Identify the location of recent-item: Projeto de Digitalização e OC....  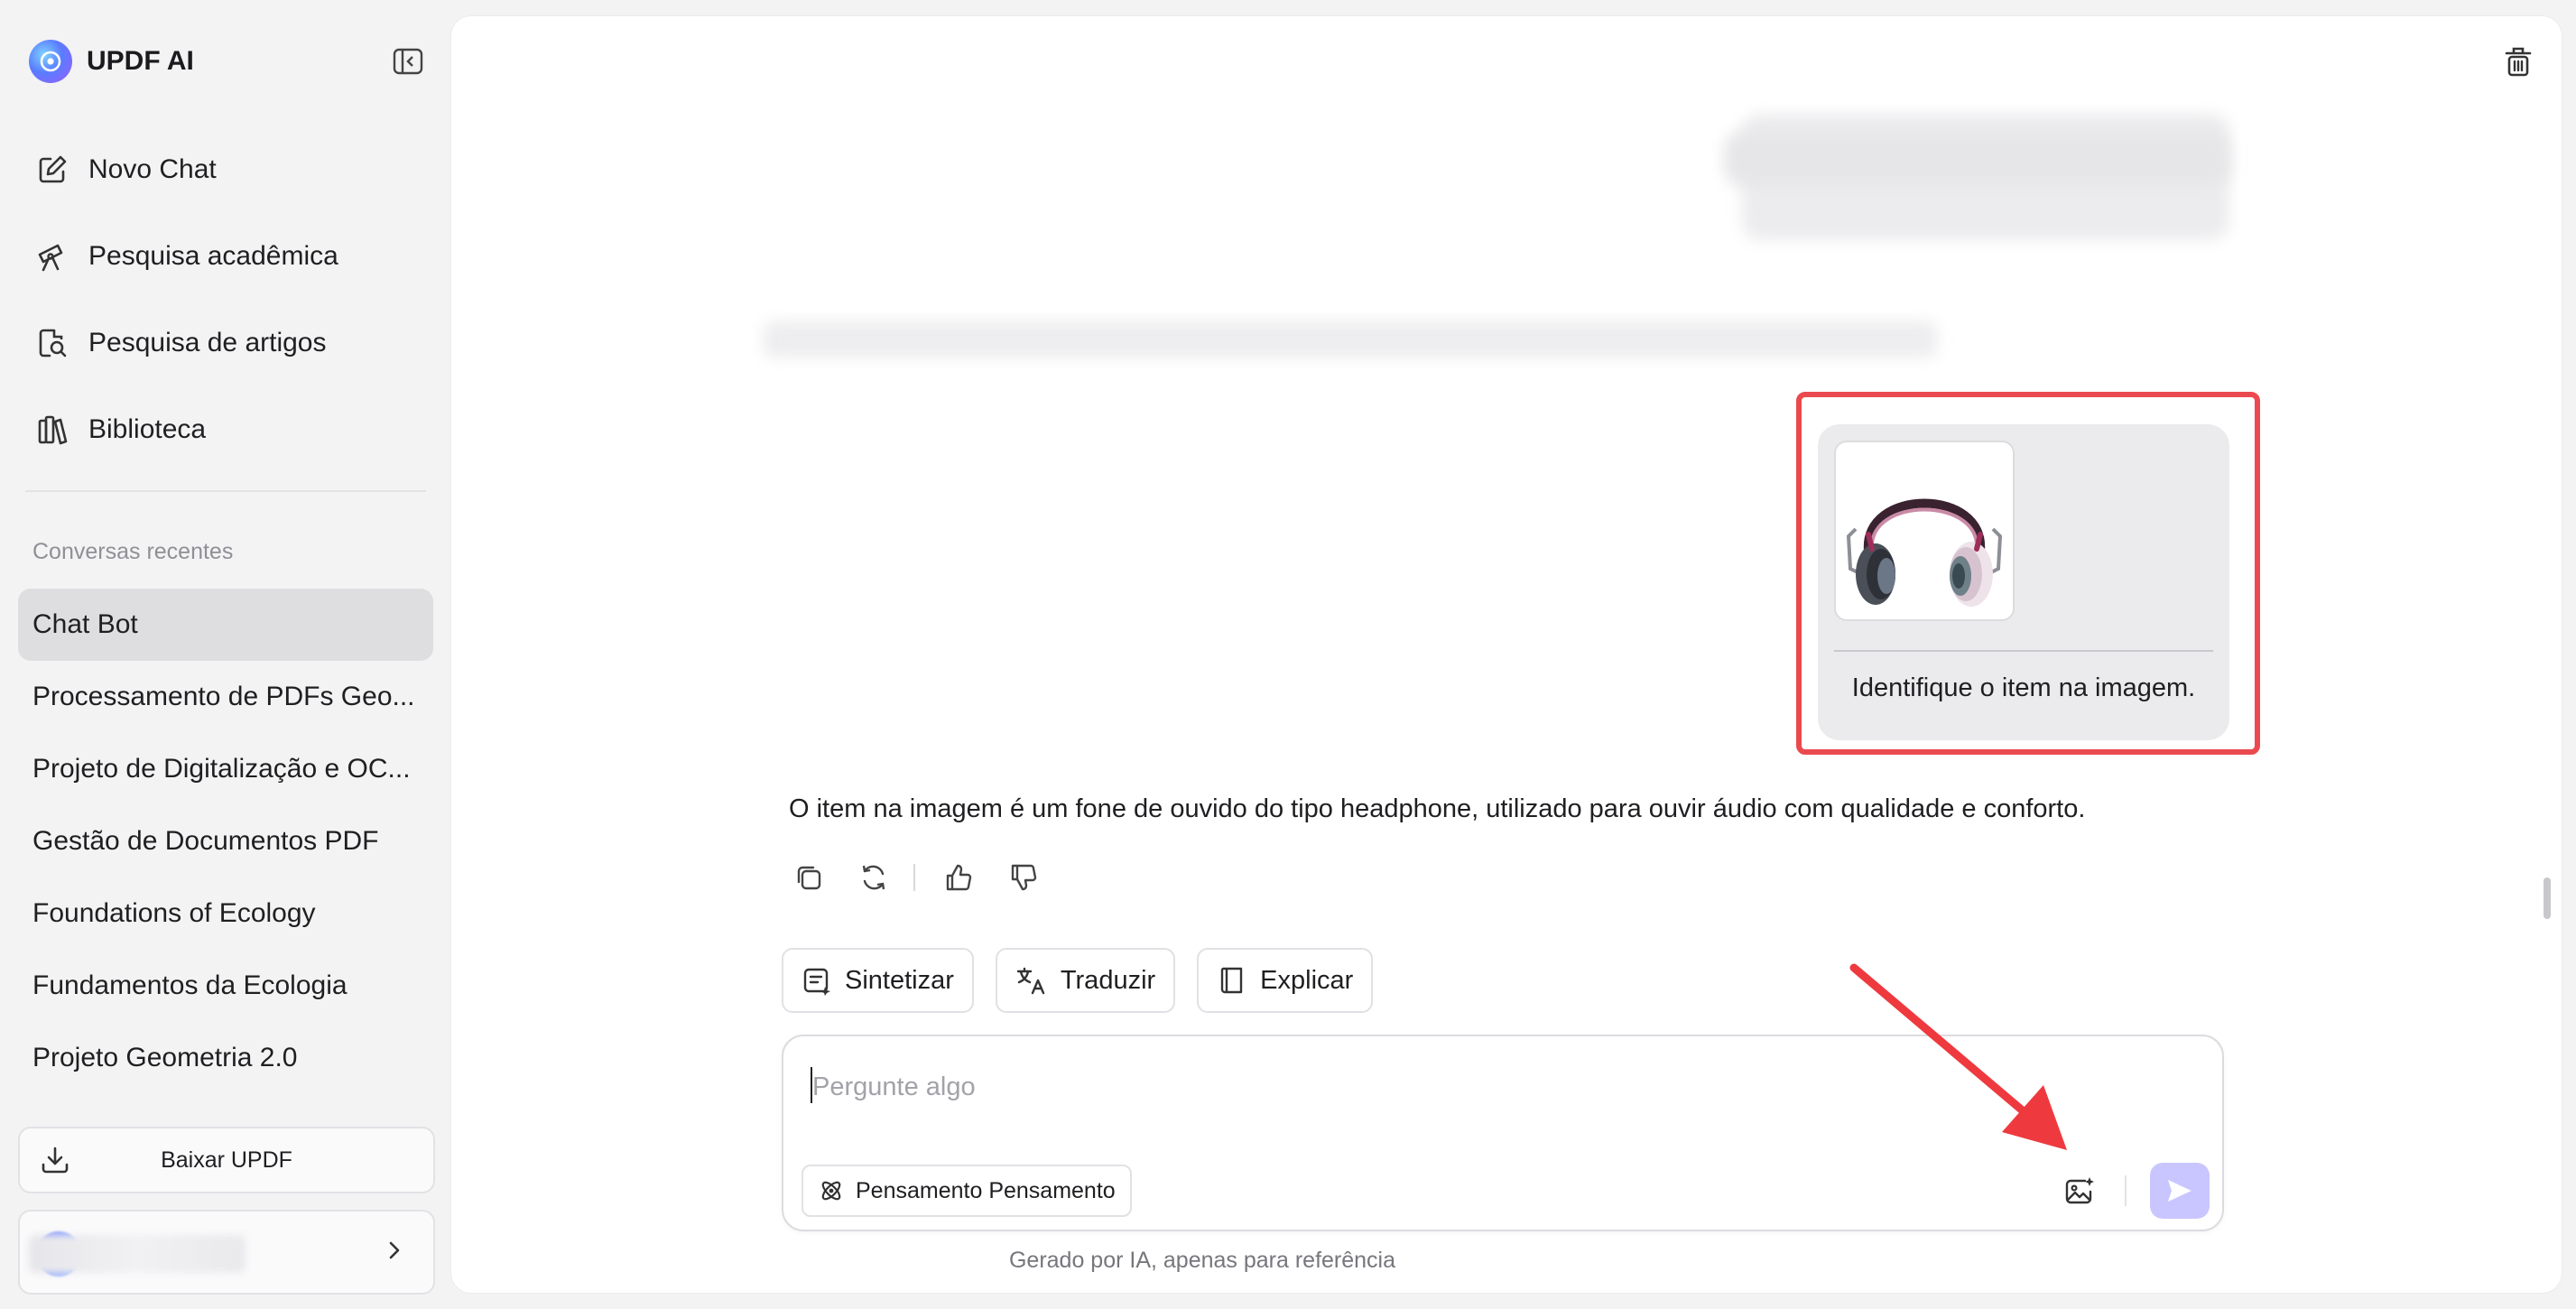
(225, 769).